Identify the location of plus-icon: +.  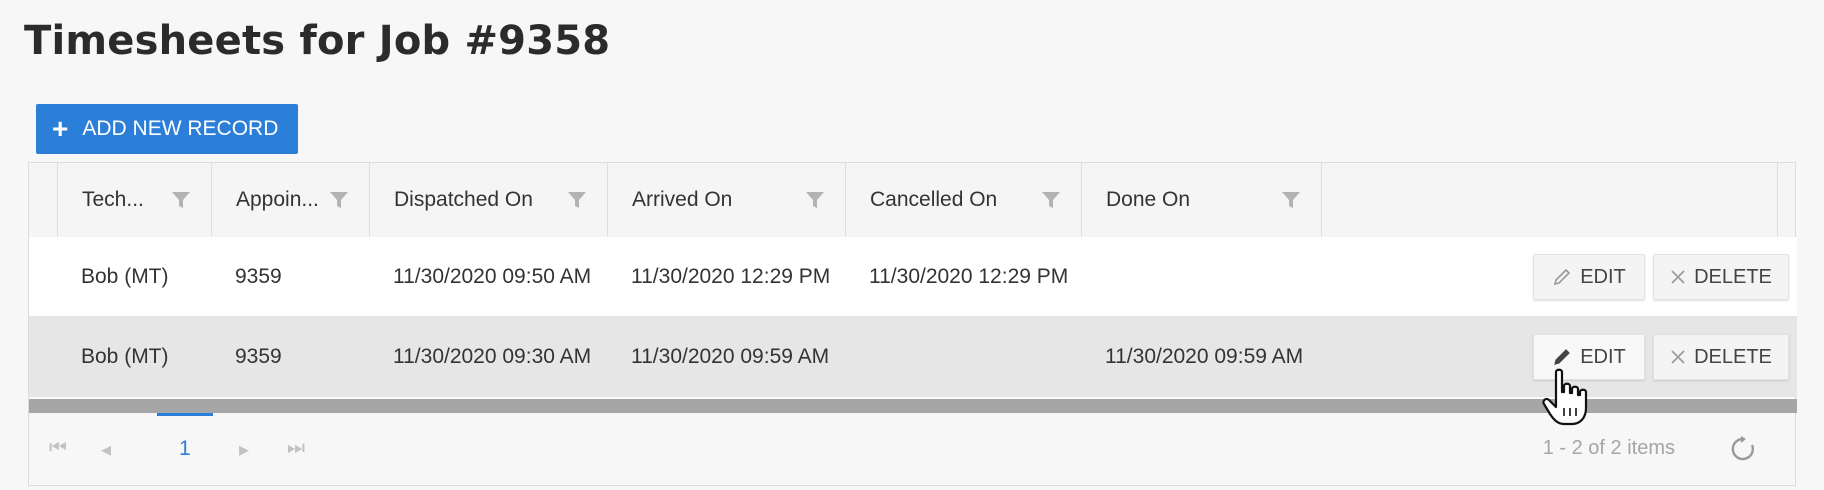
(60, 128).